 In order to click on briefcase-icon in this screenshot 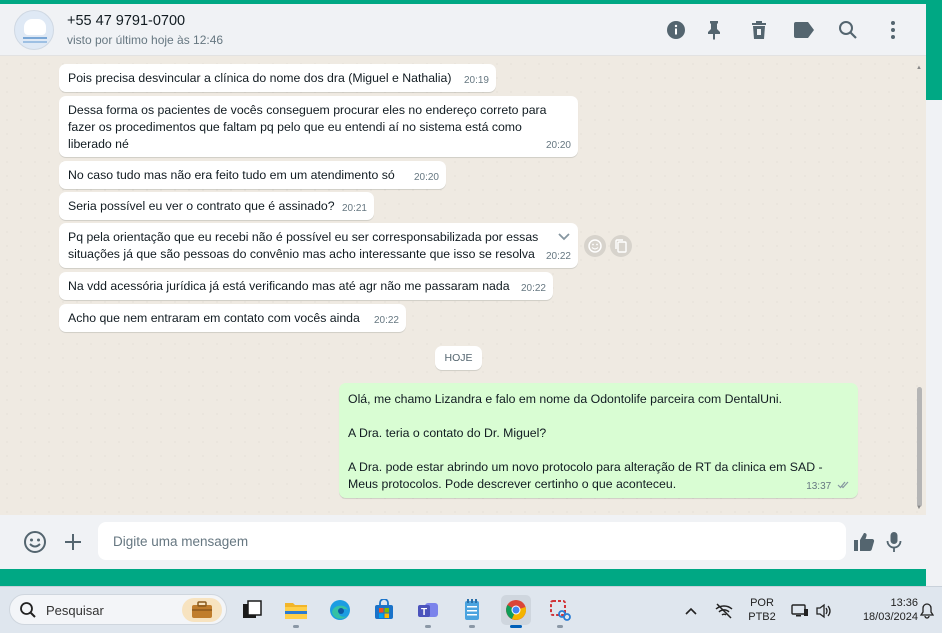, I will do `click(202, 610)`.